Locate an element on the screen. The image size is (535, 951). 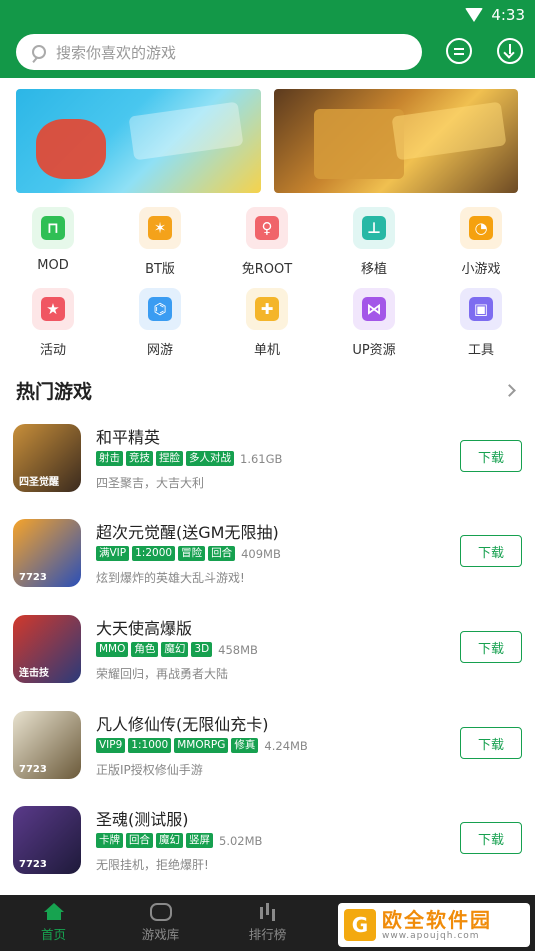
category-tile: ⋈ is located at coordinates (374, 309).